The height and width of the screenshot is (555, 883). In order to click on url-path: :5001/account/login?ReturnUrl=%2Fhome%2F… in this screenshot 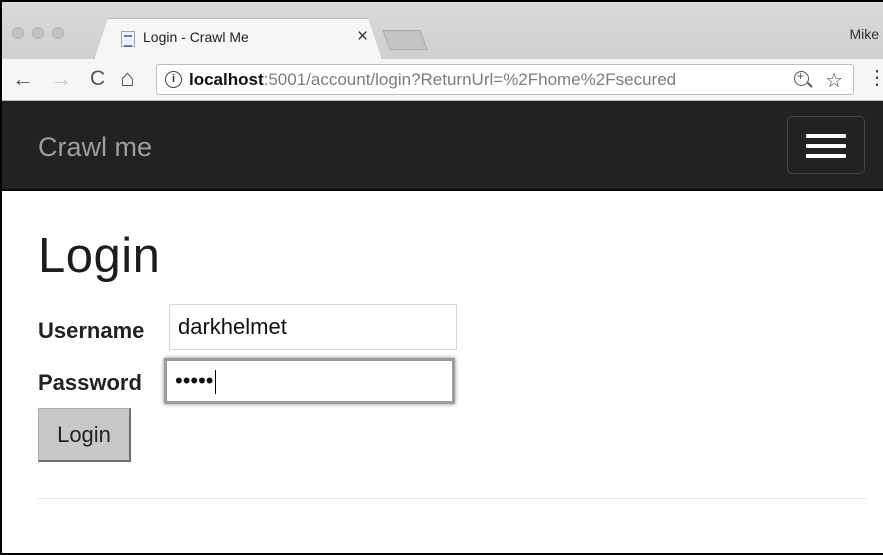, I will do `click(470, 79)`.